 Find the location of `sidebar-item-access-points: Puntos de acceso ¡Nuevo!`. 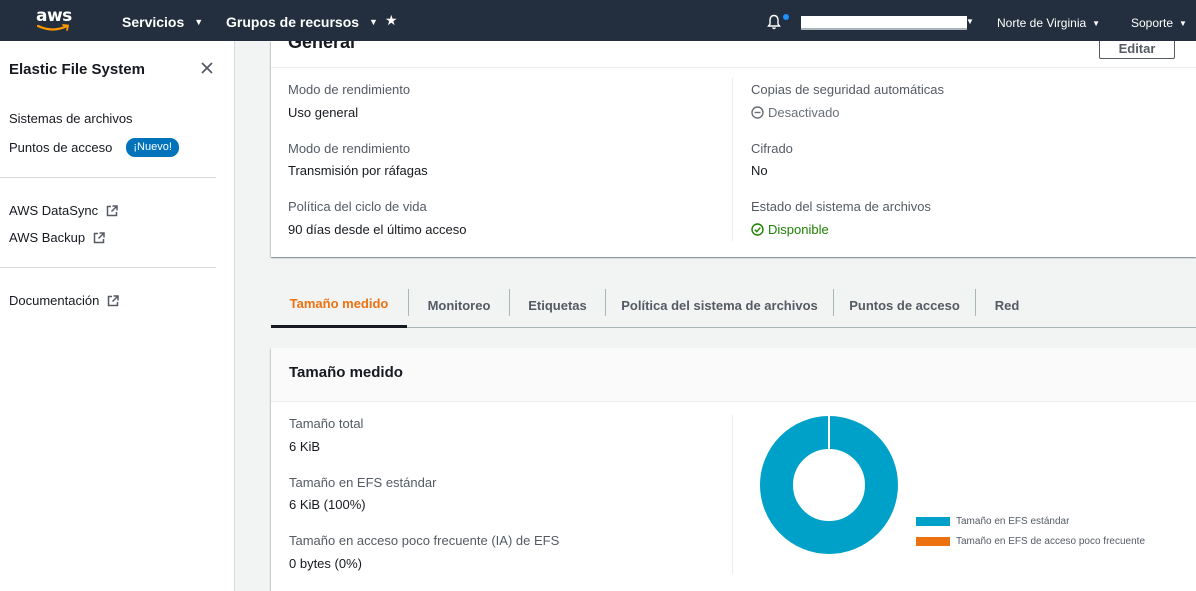

sidebar-item-access-points: Puntos de acceso ¡Nuevo! is located at coordinates (94, 147).